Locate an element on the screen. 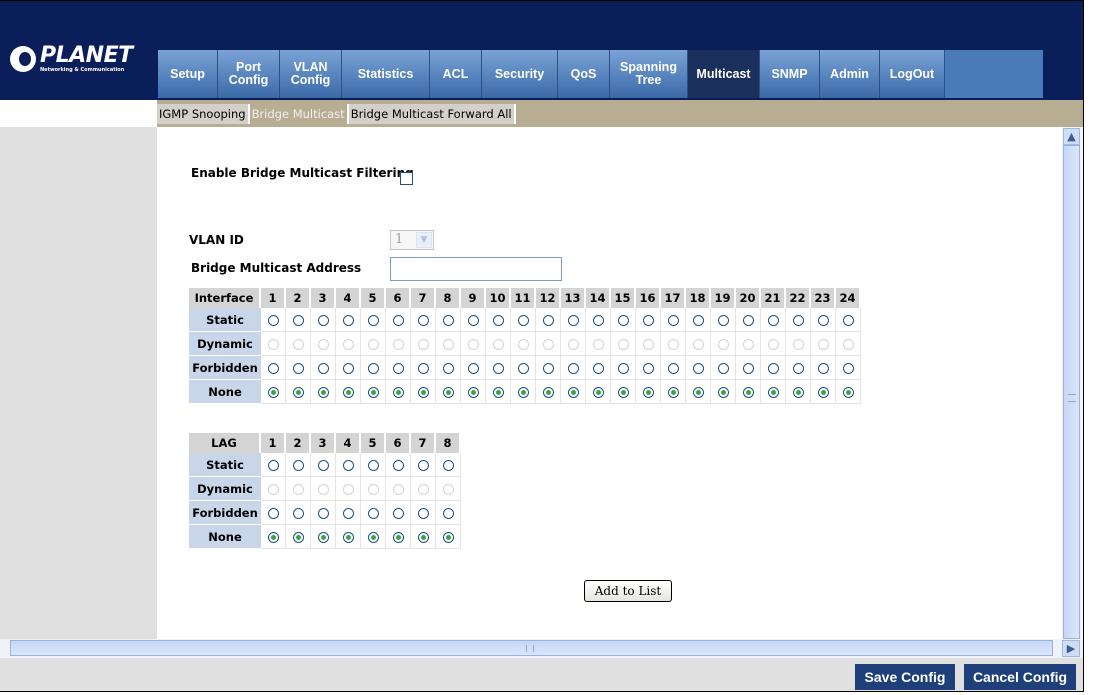 The height and width of the screenshot is (695, 1111). nav-item: QoS is located at coordinates (584, 74).